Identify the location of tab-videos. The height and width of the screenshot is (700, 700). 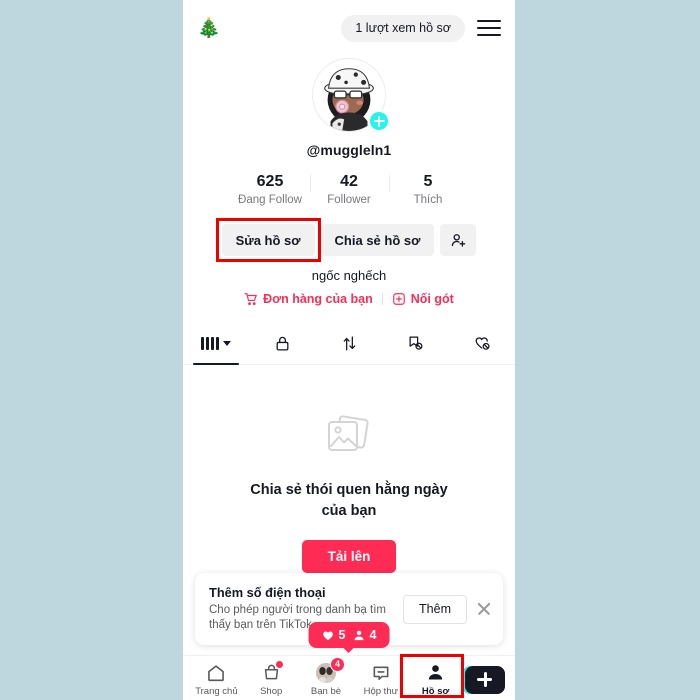
(216, 343).